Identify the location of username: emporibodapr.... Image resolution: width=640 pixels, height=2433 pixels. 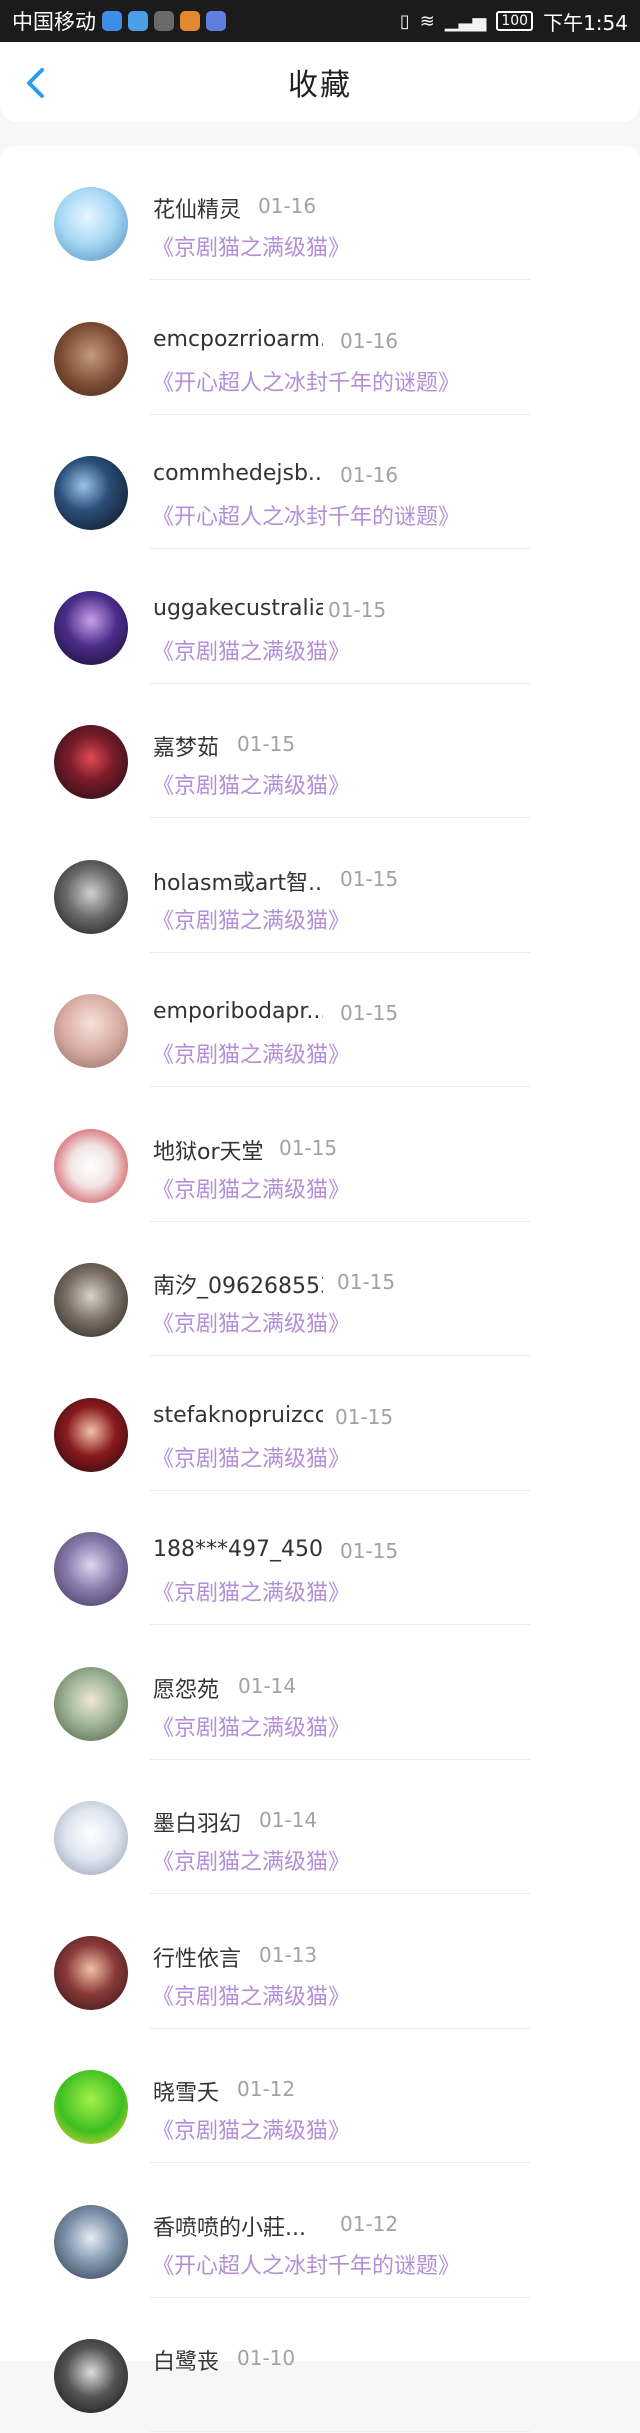
(238, 1011).